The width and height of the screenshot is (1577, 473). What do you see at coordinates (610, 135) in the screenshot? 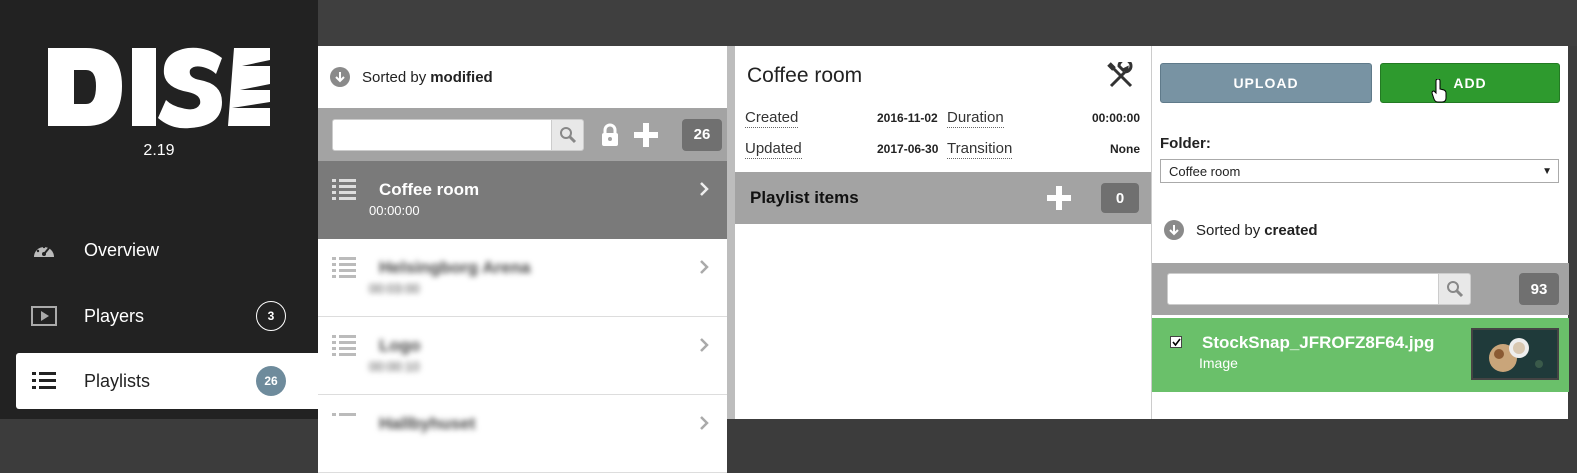
I see `lock-icon` at bounding box center [610, 135].